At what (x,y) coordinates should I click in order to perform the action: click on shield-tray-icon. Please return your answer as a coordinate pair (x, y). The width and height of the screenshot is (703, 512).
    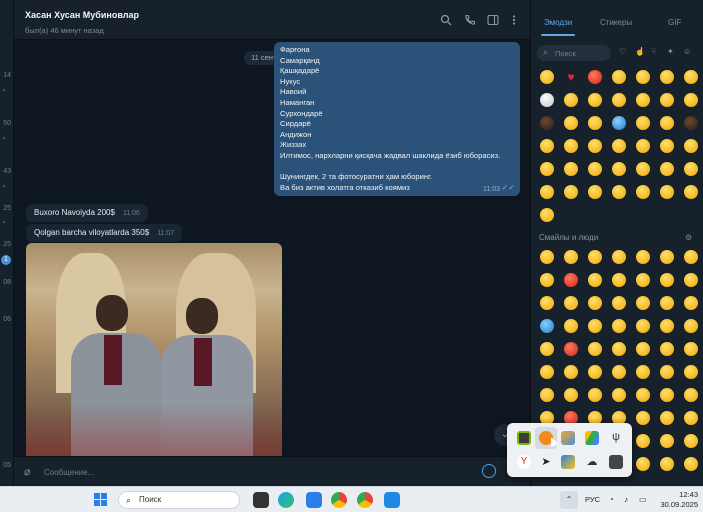
    Looking at the image, I should click on (568, 462).